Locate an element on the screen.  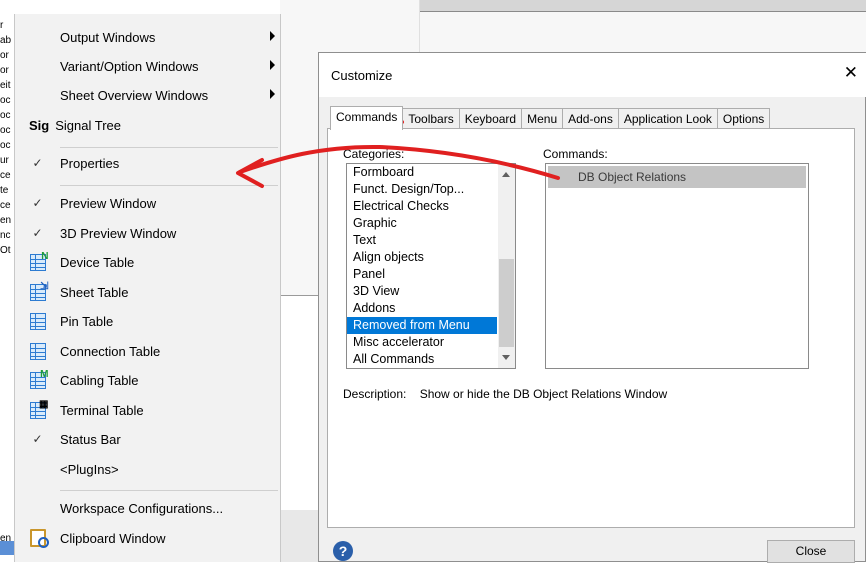
clipboard-icon is located at coordinates (39, 538).